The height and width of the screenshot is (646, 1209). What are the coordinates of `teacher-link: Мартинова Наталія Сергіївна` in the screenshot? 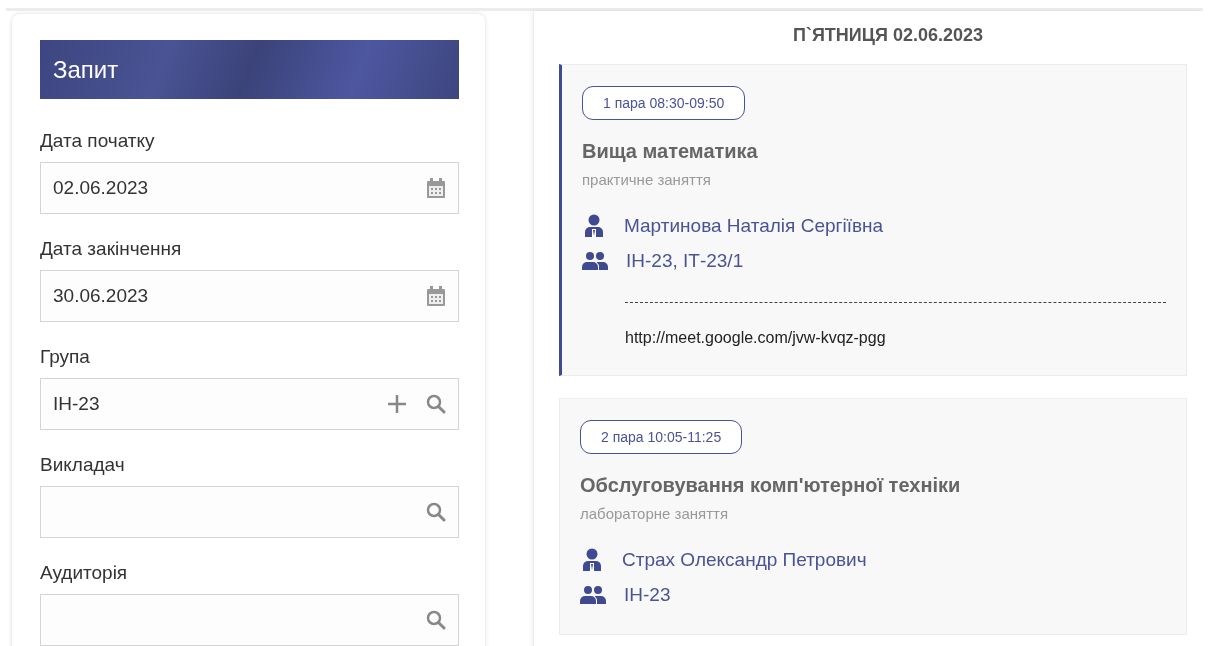 It's located at (754, 226).